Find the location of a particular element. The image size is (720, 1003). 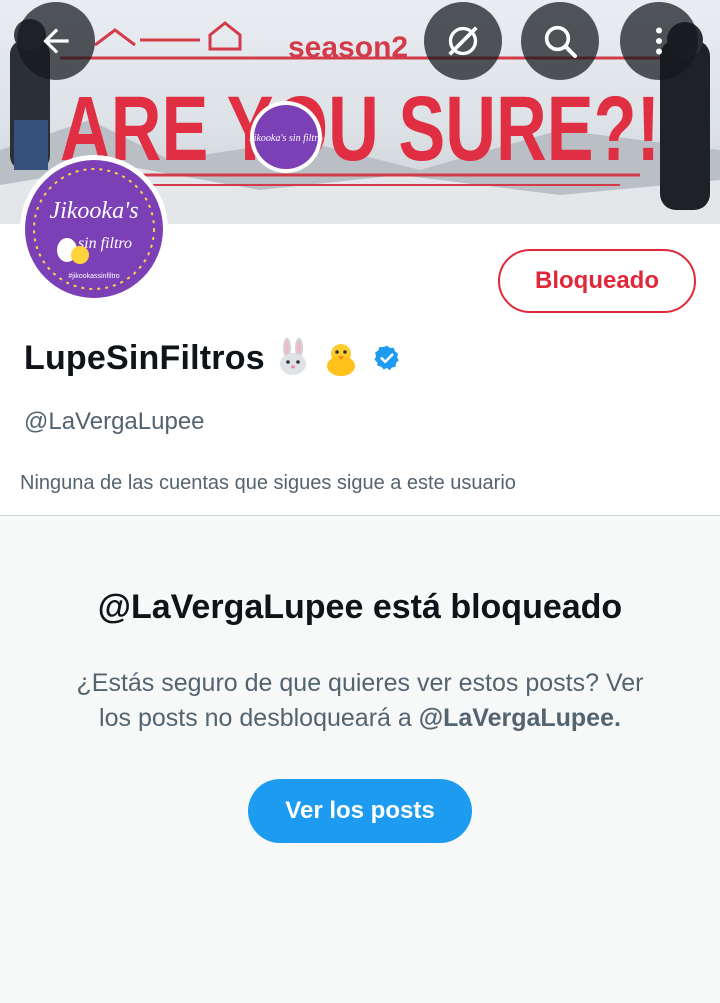

blocked-button: Bloqueado is located at coordinates (597, 281).